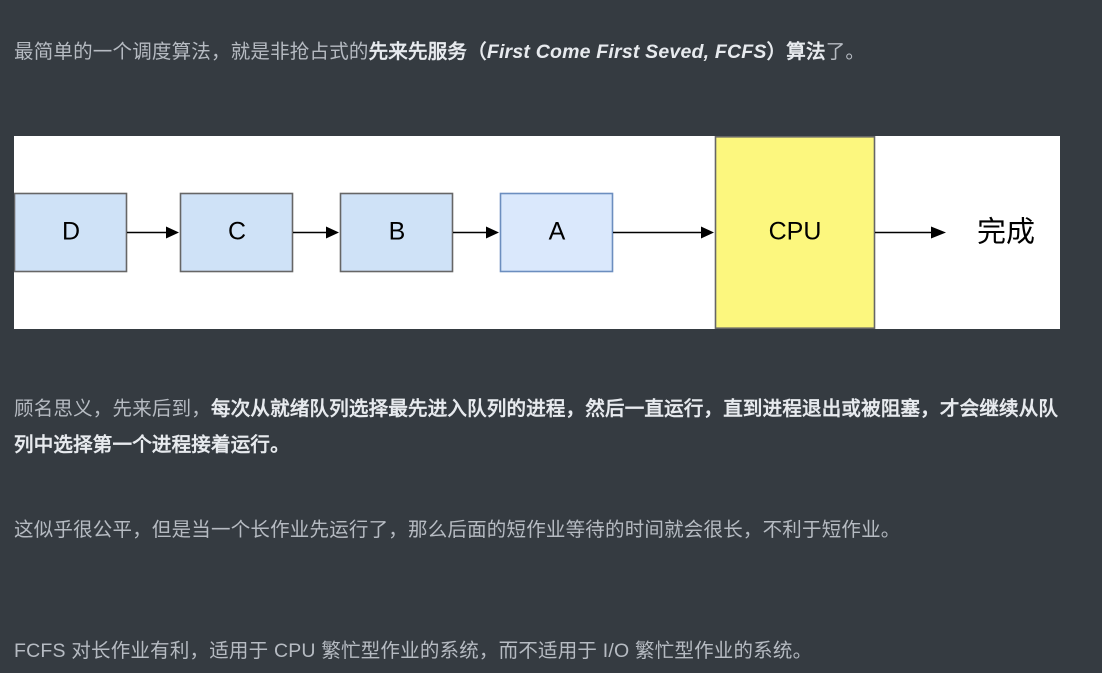  I want to click on queue-node-a: A, so click(556, 232).